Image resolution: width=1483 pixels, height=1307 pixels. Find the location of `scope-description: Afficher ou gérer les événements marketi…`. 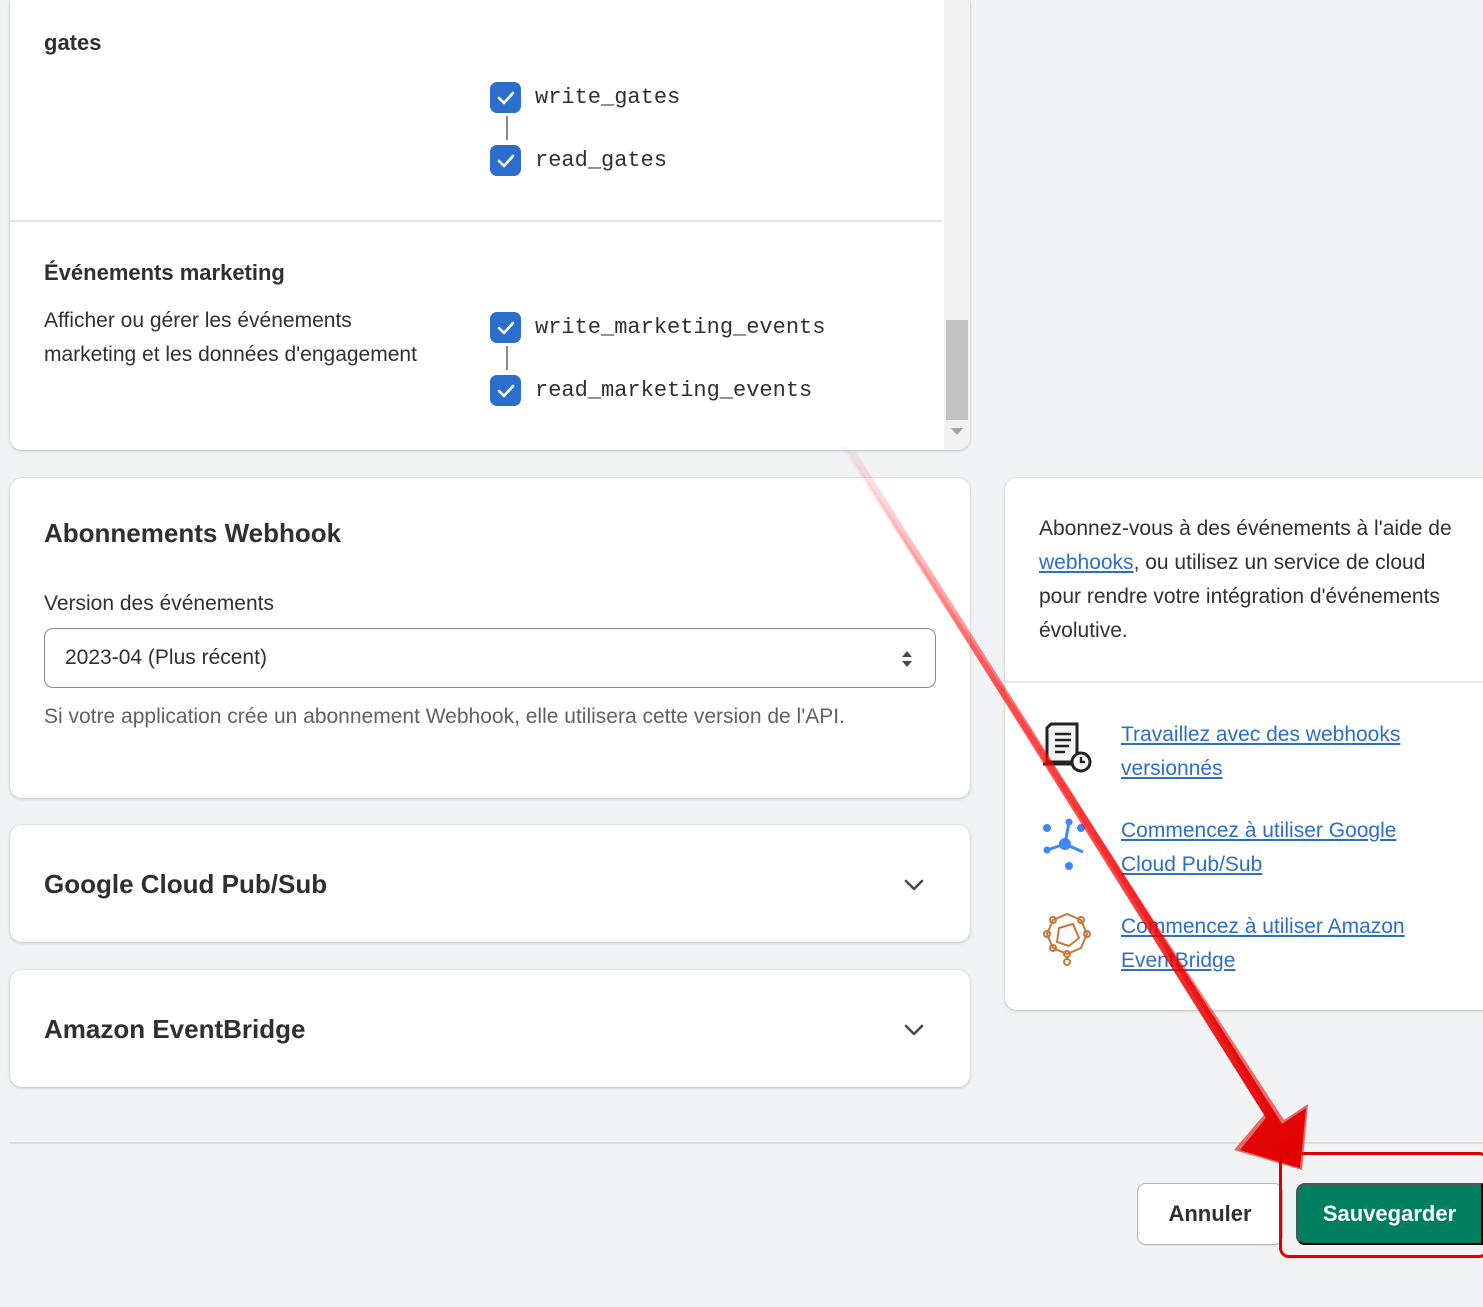

scope-description: Afficher ou gérer les événements marketi… is located at coordinates (230, 337).